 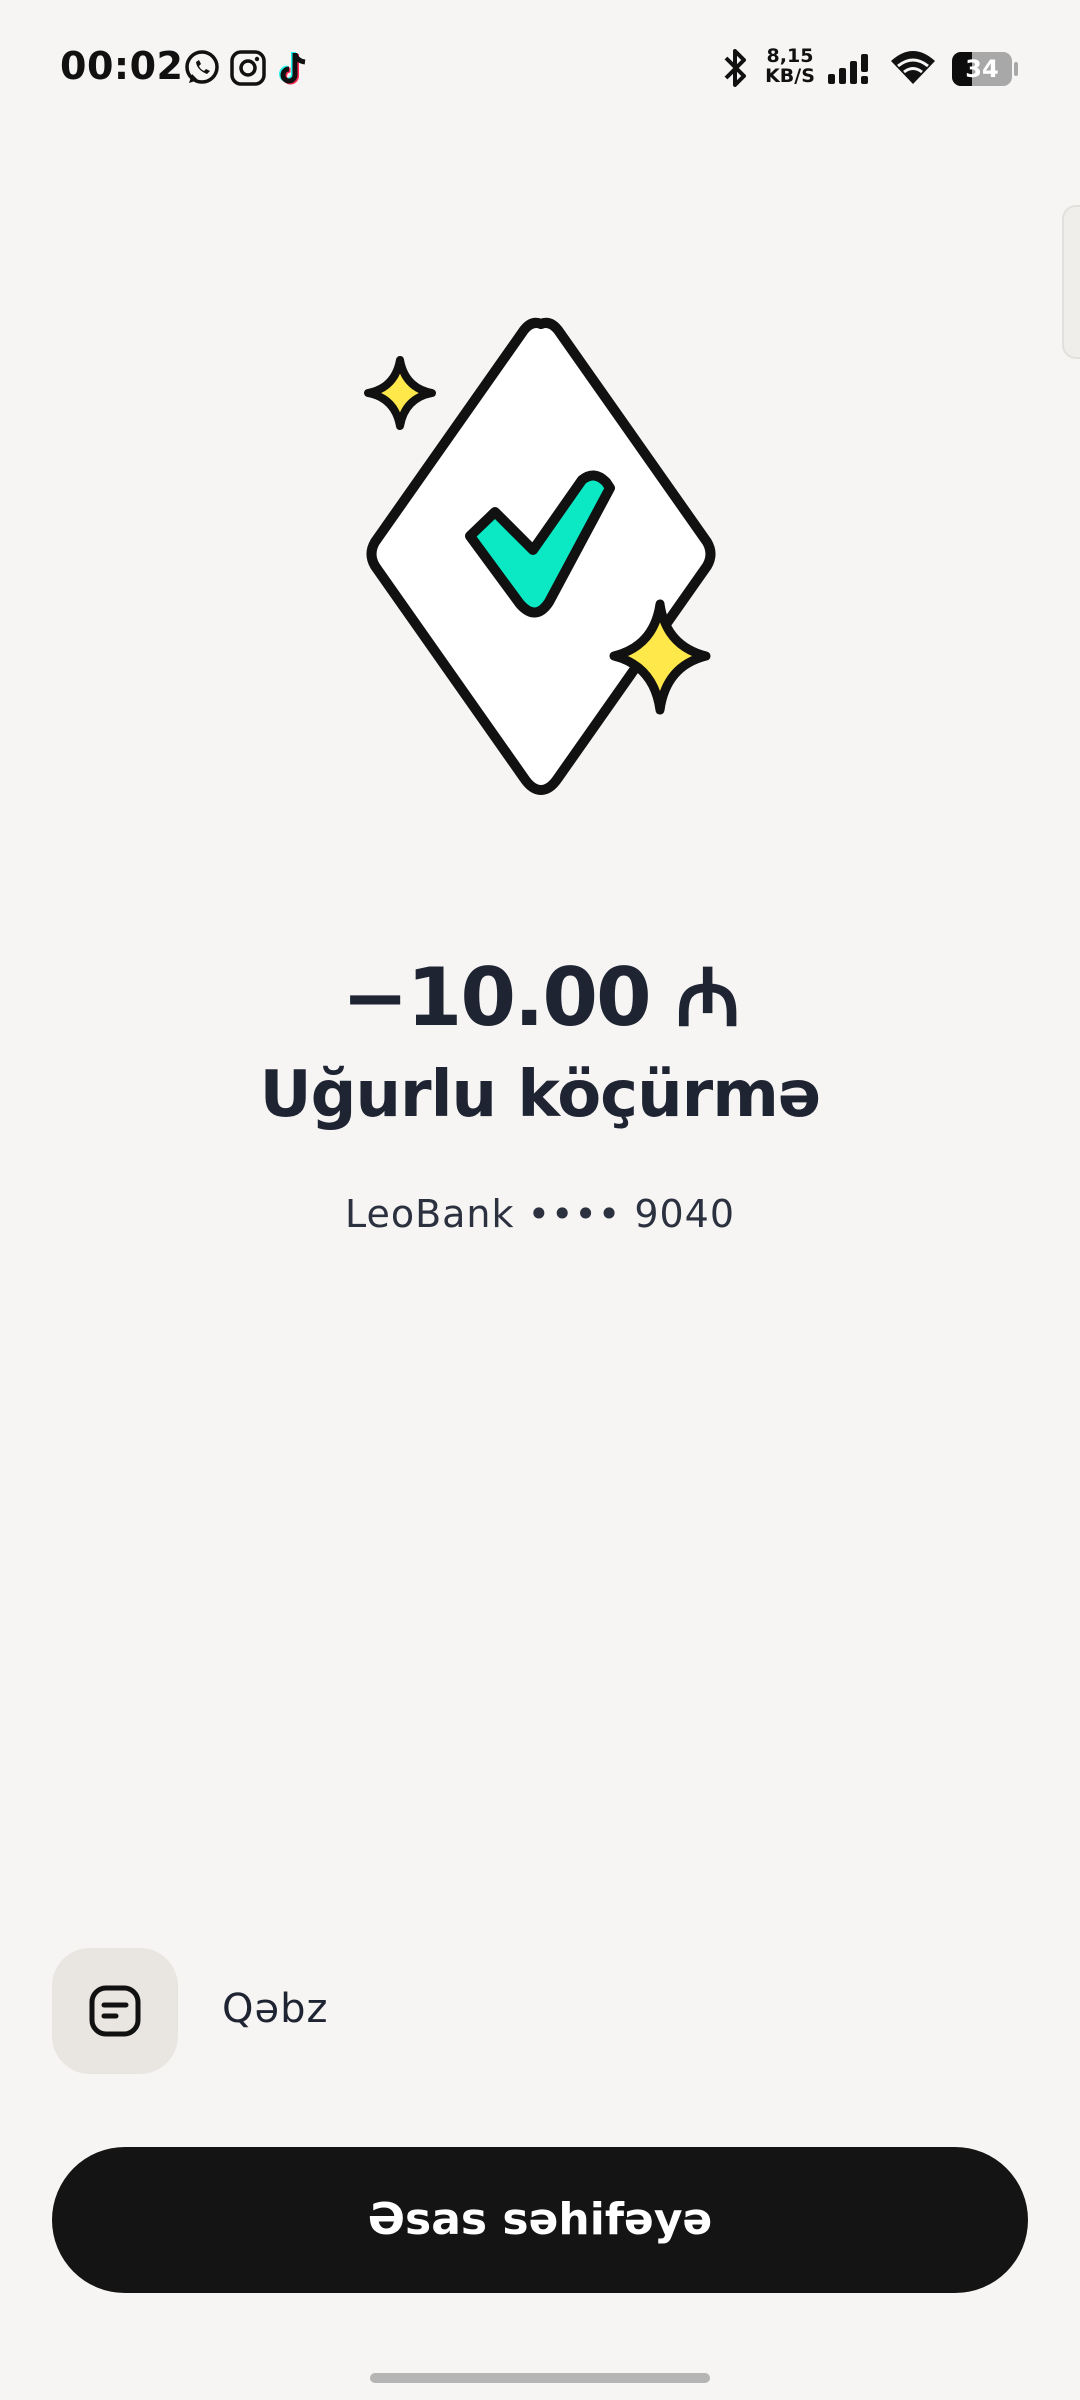 I want to click on account-label: LeoBank •••• 9040, so click(x=540, y=1214).